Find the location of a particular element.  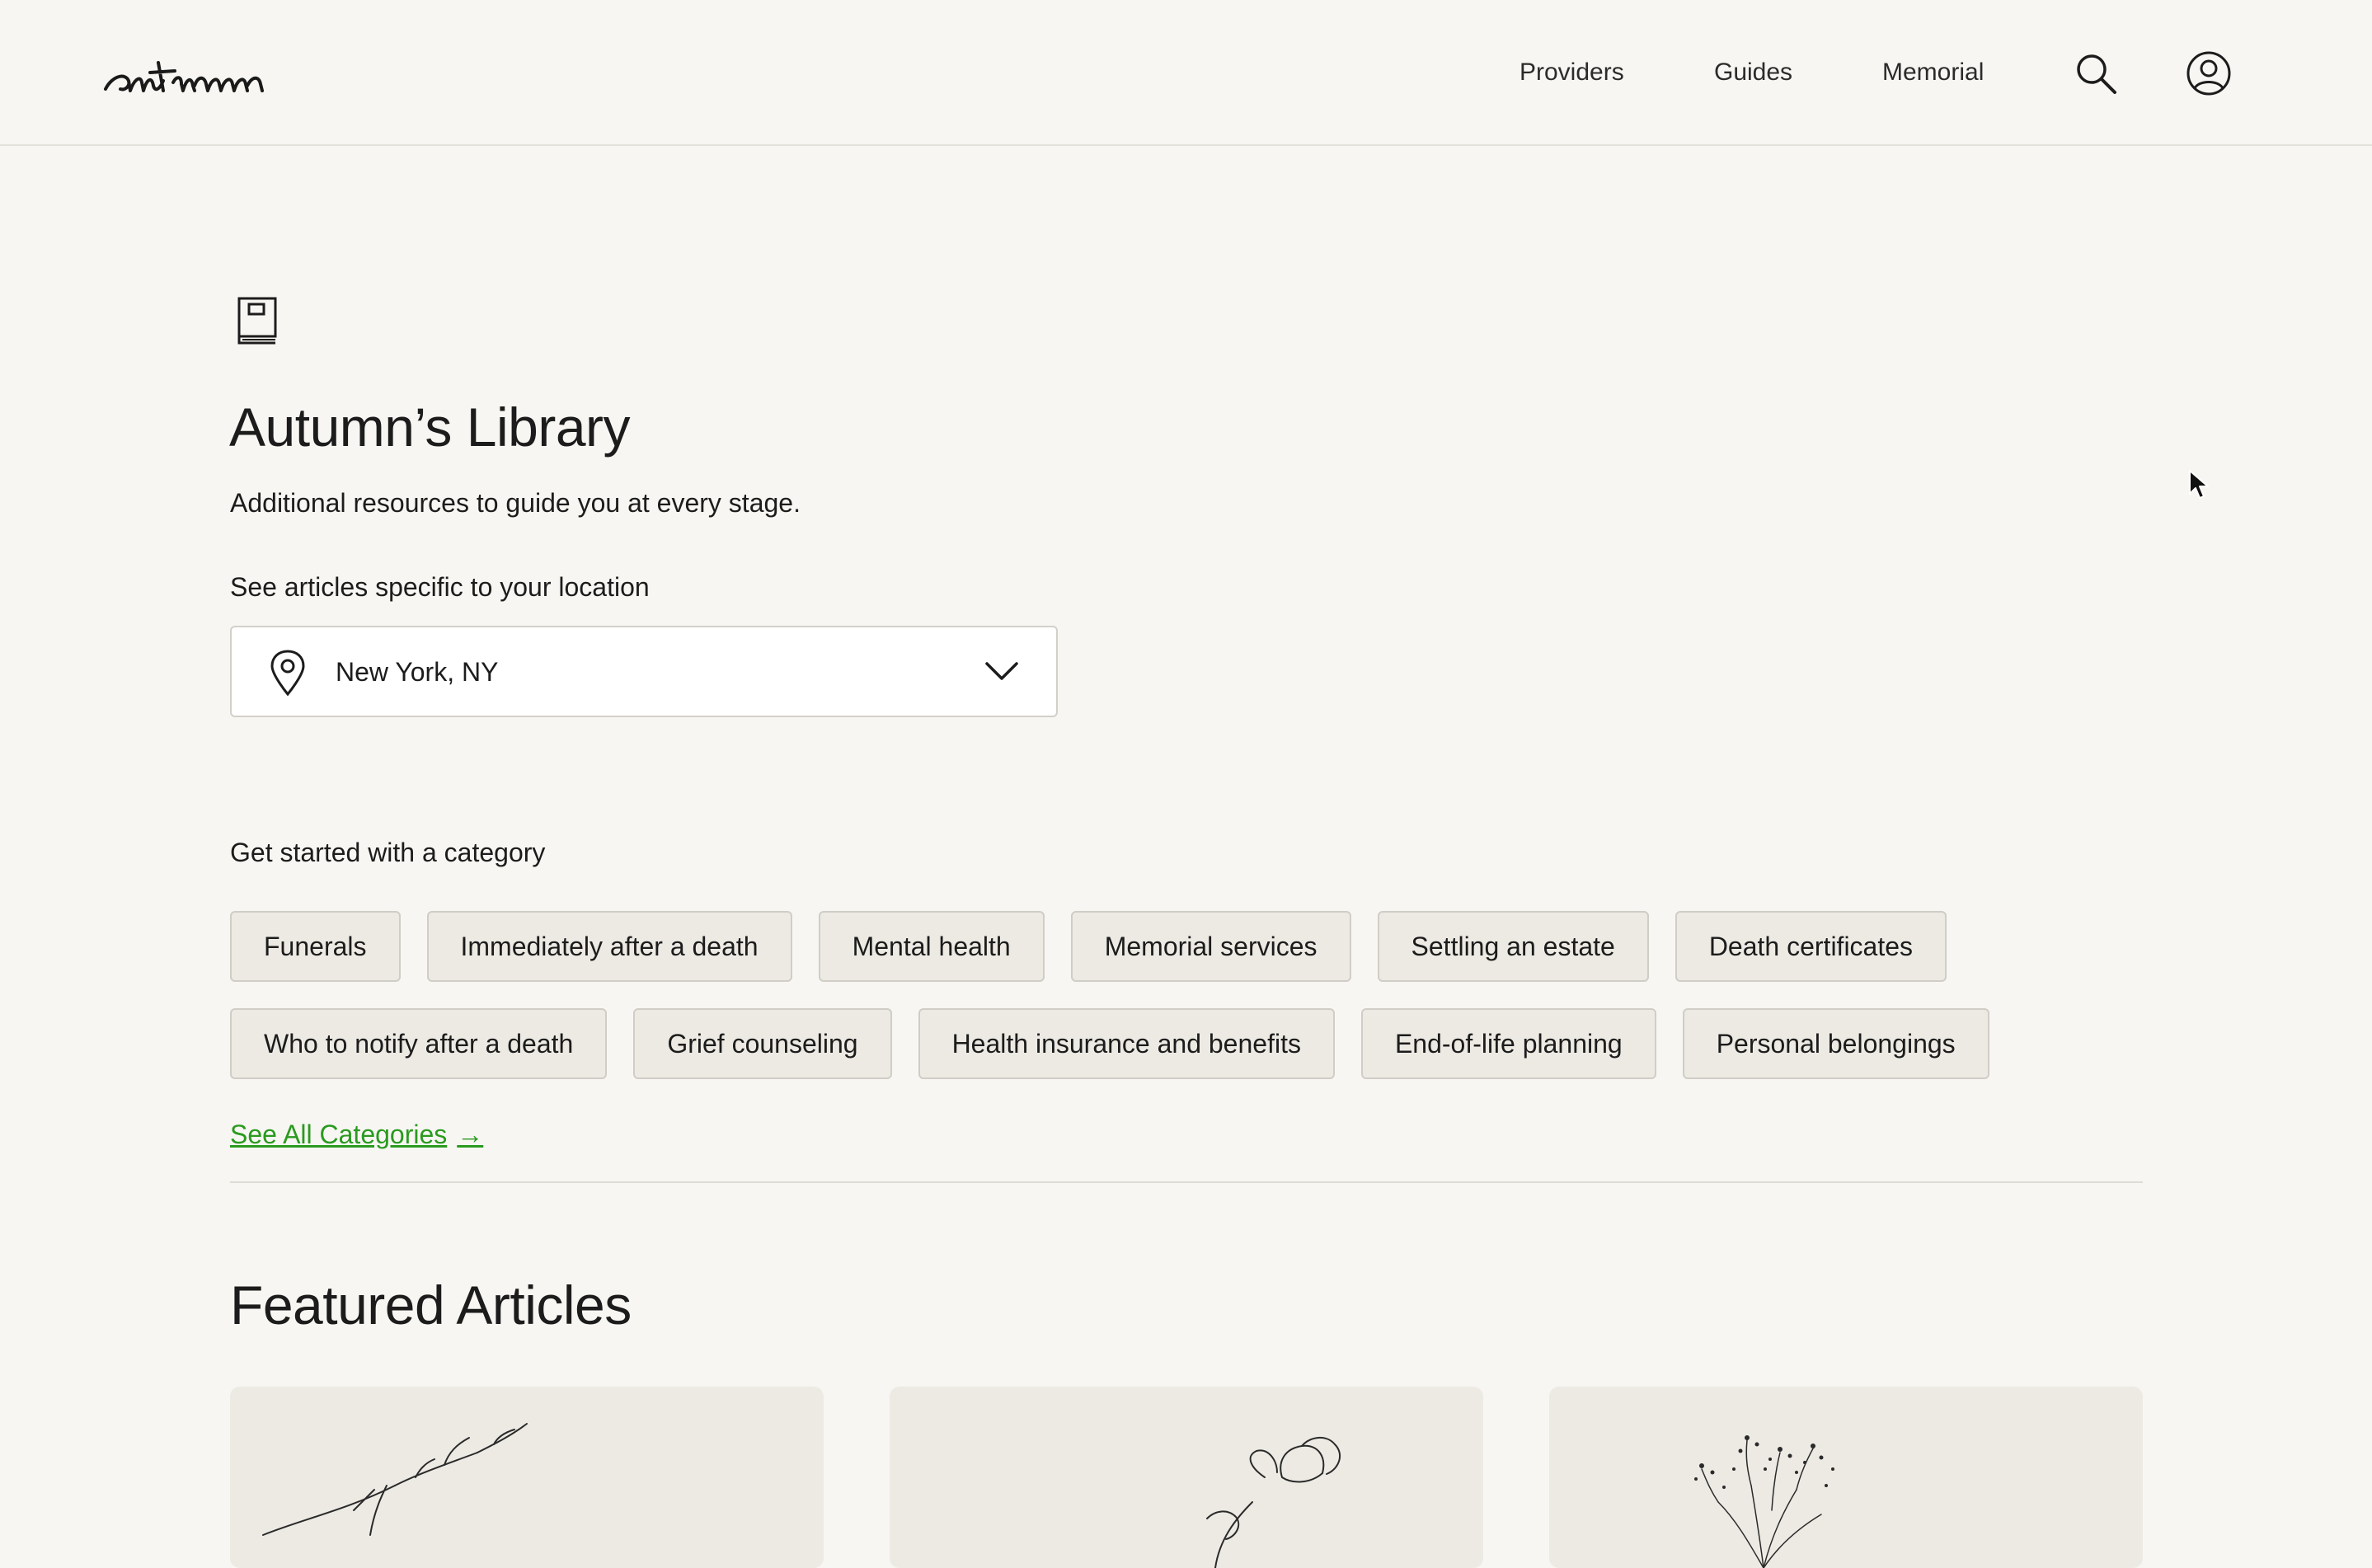

see-all-label: See All Categories is located at coordinates (339, 1134).